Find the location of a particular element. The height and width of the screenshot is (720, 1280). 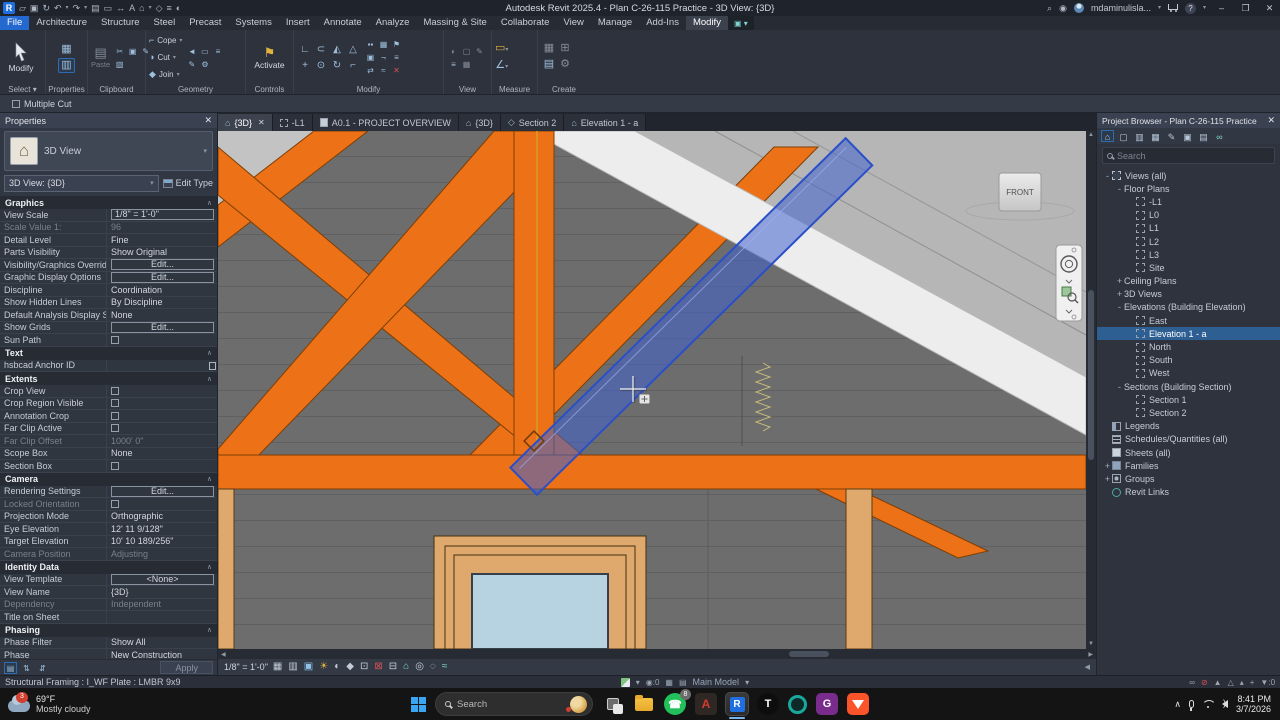

property-row-sun-path: Sun Path is located at coordinates (108, 340).